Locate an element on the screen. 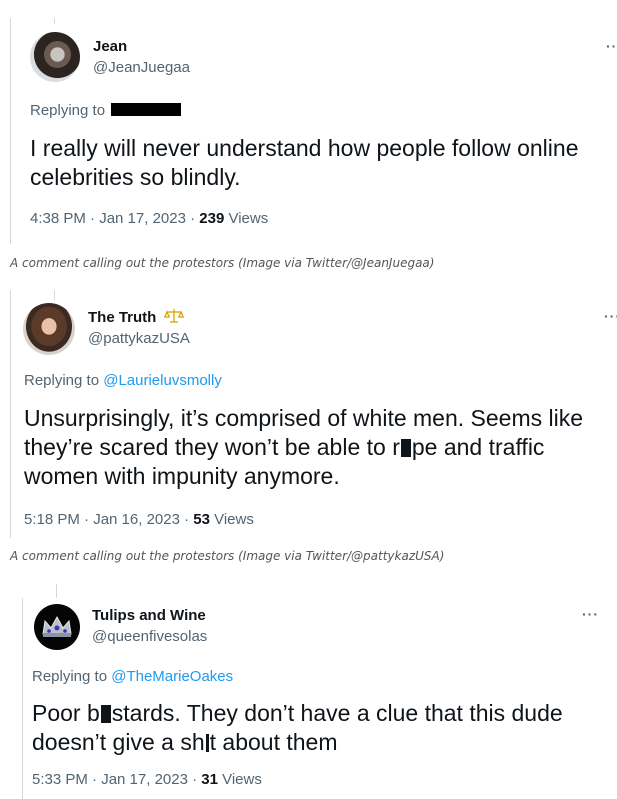 Image resolution: width=617 pixels, height=799 pixels. crown-icon is located at coordinates (57, 626).